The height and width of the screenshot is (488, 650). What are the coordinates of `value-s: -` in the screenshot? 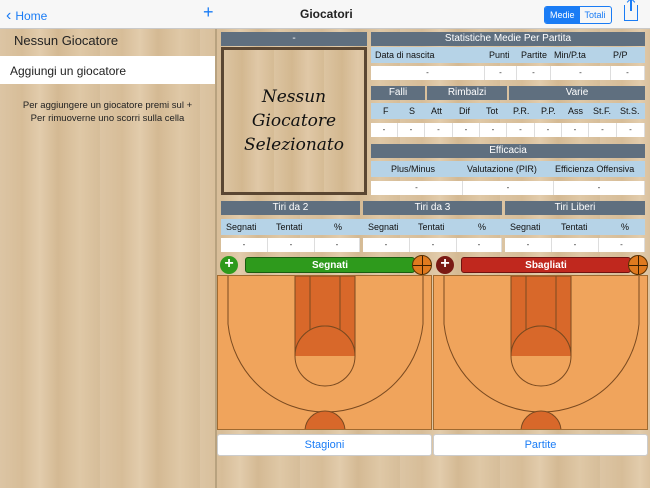 It's located at (411, 130).